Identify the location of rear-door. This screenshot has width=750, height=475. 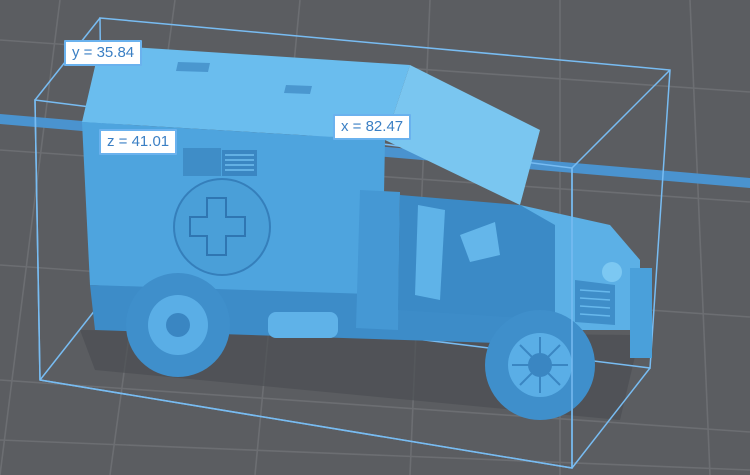
(378, 260).